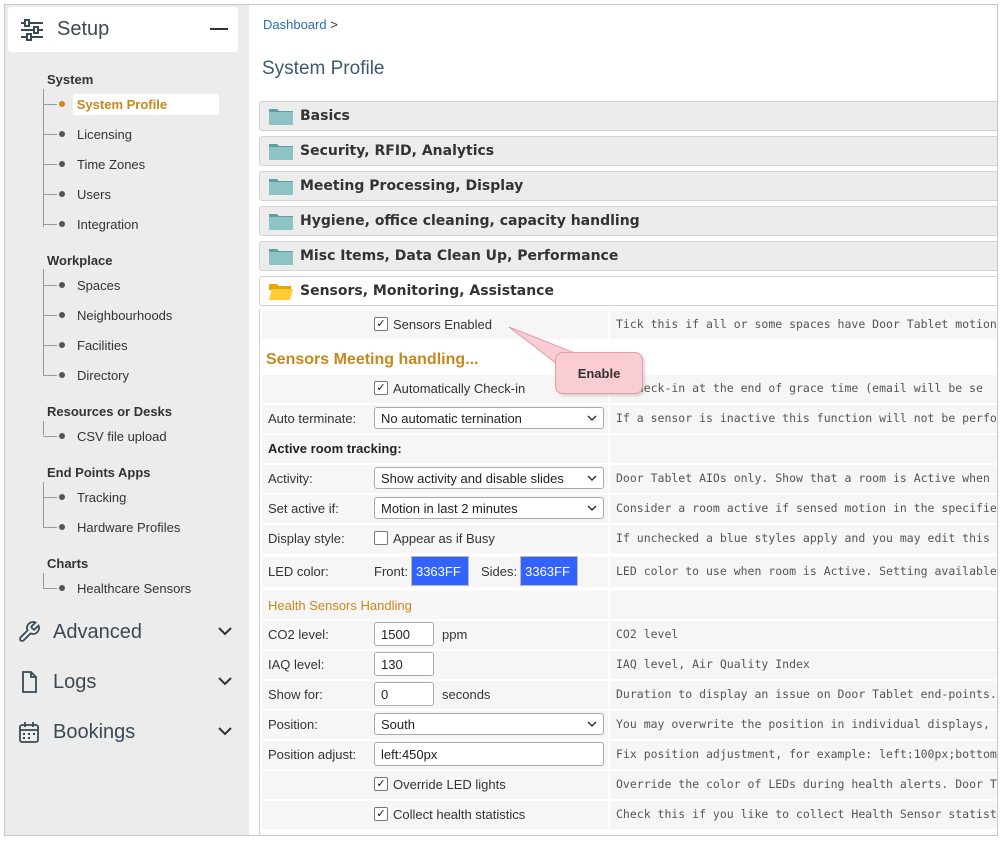  What do you see at coordinates (489, 508) in the screenshot?
I see `set-active-select: Motion in last 2 minutes` at bounding box center [489, 508].